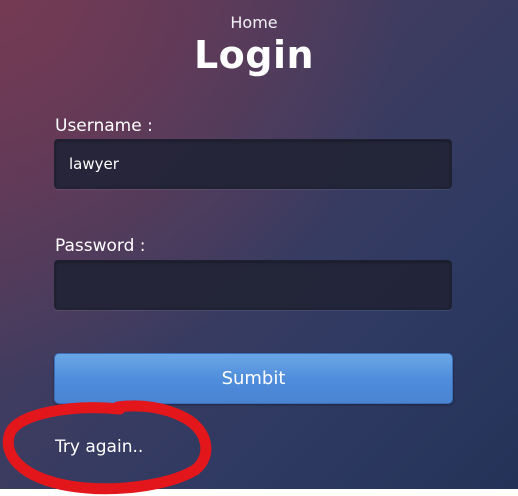 This screenshot has width=518, height=496. What do you see at coordinates (104, 126) in the screenshot?
I see `username-label: Username :` at bounding box center [104, 126].